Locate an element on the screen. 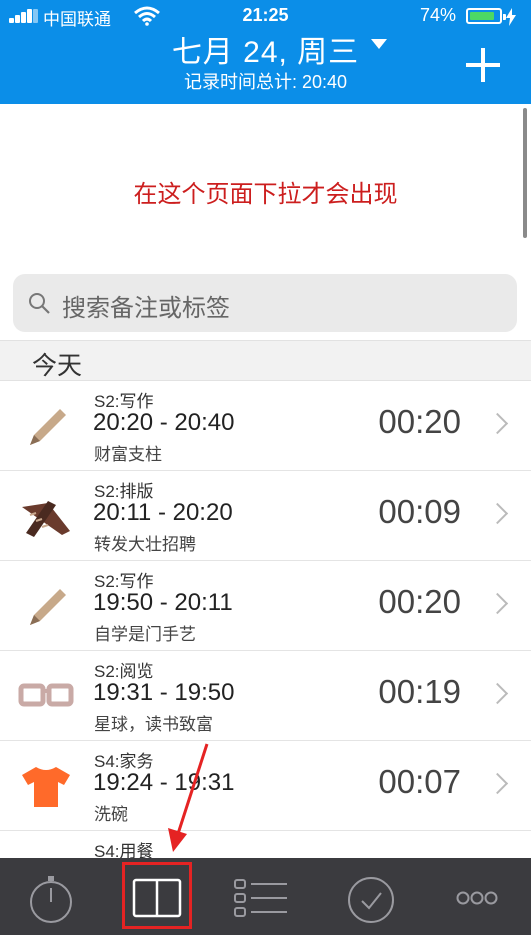  list-item: S2:写作 19:50 - 20:11 自学是门手艺 00:20 is located at coordinates (265, 606).